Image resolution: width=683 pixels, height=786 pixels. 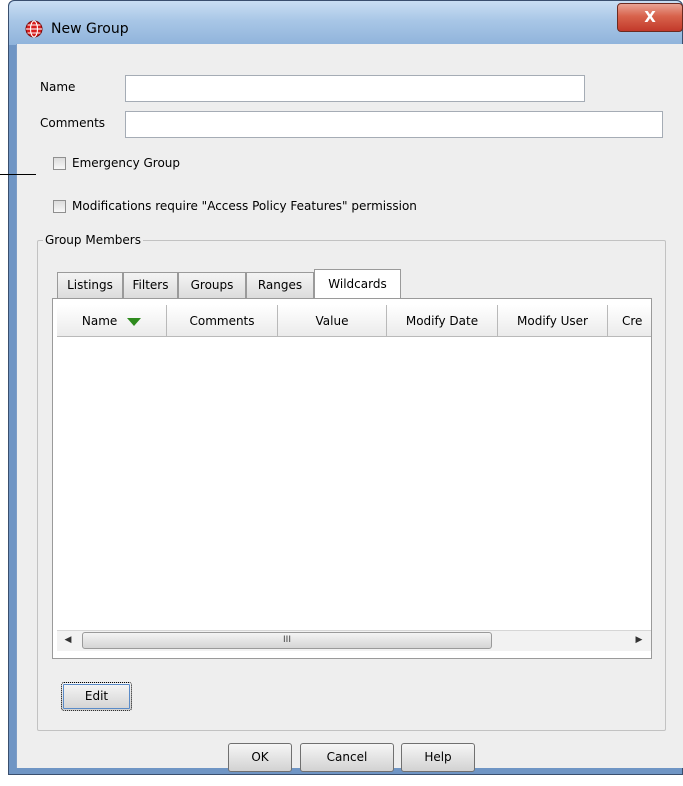 What do you see at coordinates (394, 124) in the screenshot?
I see `comments-field` at bounding box center [394, 124].